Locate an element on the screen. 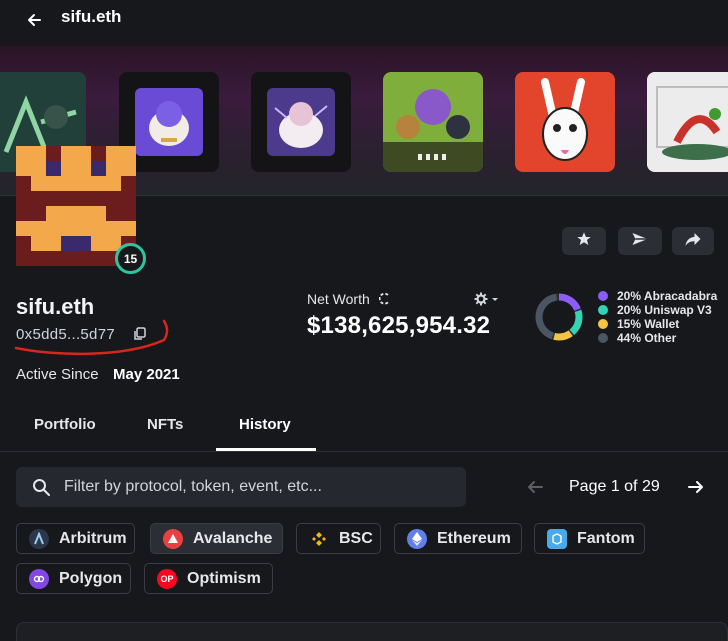 This screenshot has height=641, width=728. active-since-label: Active Since is located at coordinates (57, 374).